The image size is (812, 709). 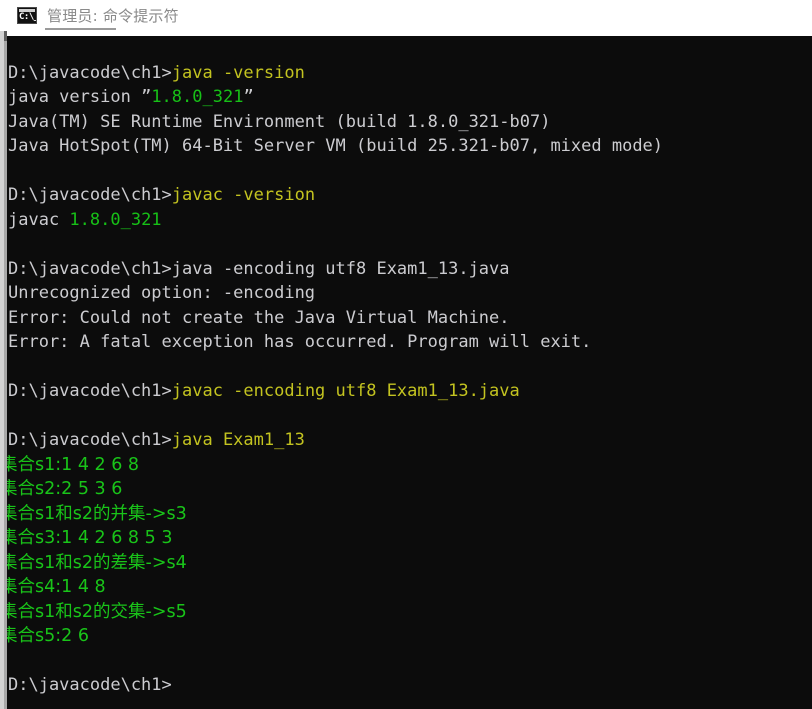 What do you see at coordinates (410, 293) in the screenshot?
I see `console-line: Unrecognized option: -encoding` at bounding box center [410, 293].